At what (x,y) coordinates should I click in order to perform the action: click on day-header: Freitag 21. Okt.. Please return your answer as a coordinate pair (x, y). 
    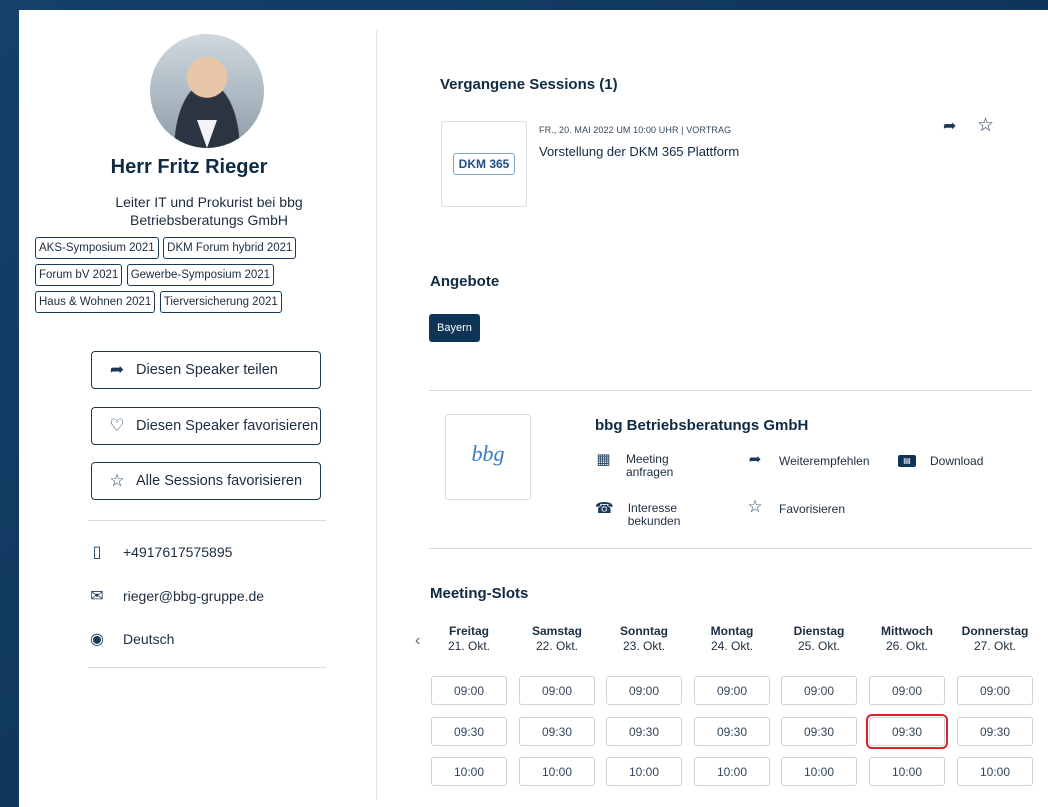
    Looking at the image, I should click on (469, 639).